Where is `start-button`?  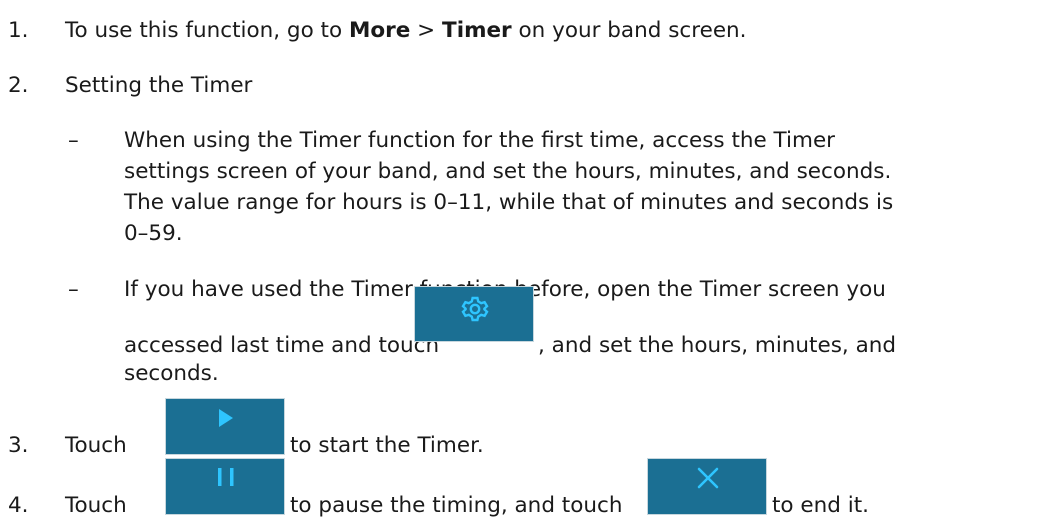 start-button is located at coordinates (225, 426).